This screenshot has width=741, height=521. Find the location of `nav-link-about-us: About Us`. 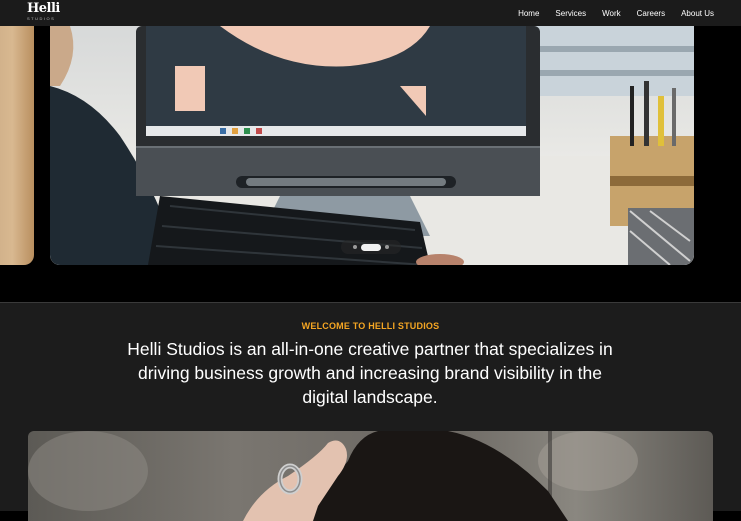

nav-link-about-us: About Us is located at coordinates (697, 13).